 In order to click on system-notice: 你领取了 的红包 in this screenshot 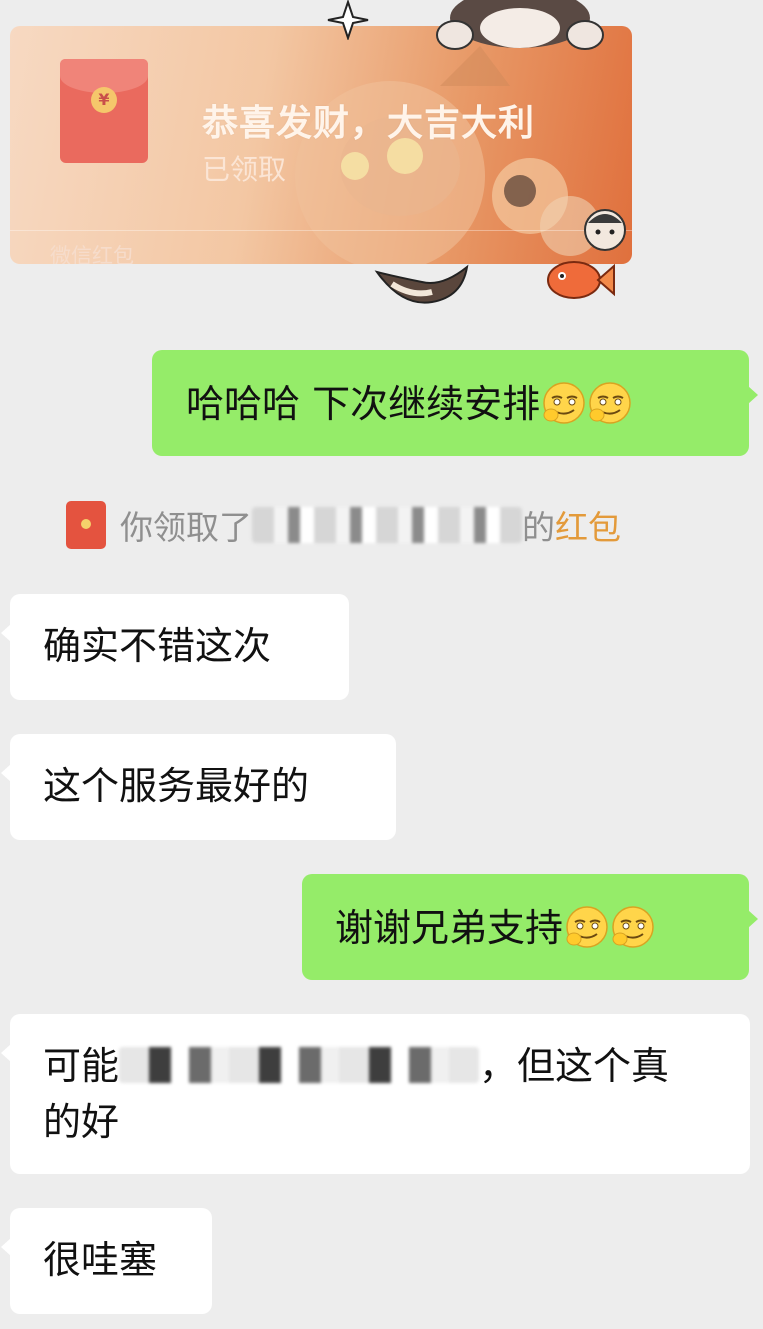, I will do `click(343, 525)`.